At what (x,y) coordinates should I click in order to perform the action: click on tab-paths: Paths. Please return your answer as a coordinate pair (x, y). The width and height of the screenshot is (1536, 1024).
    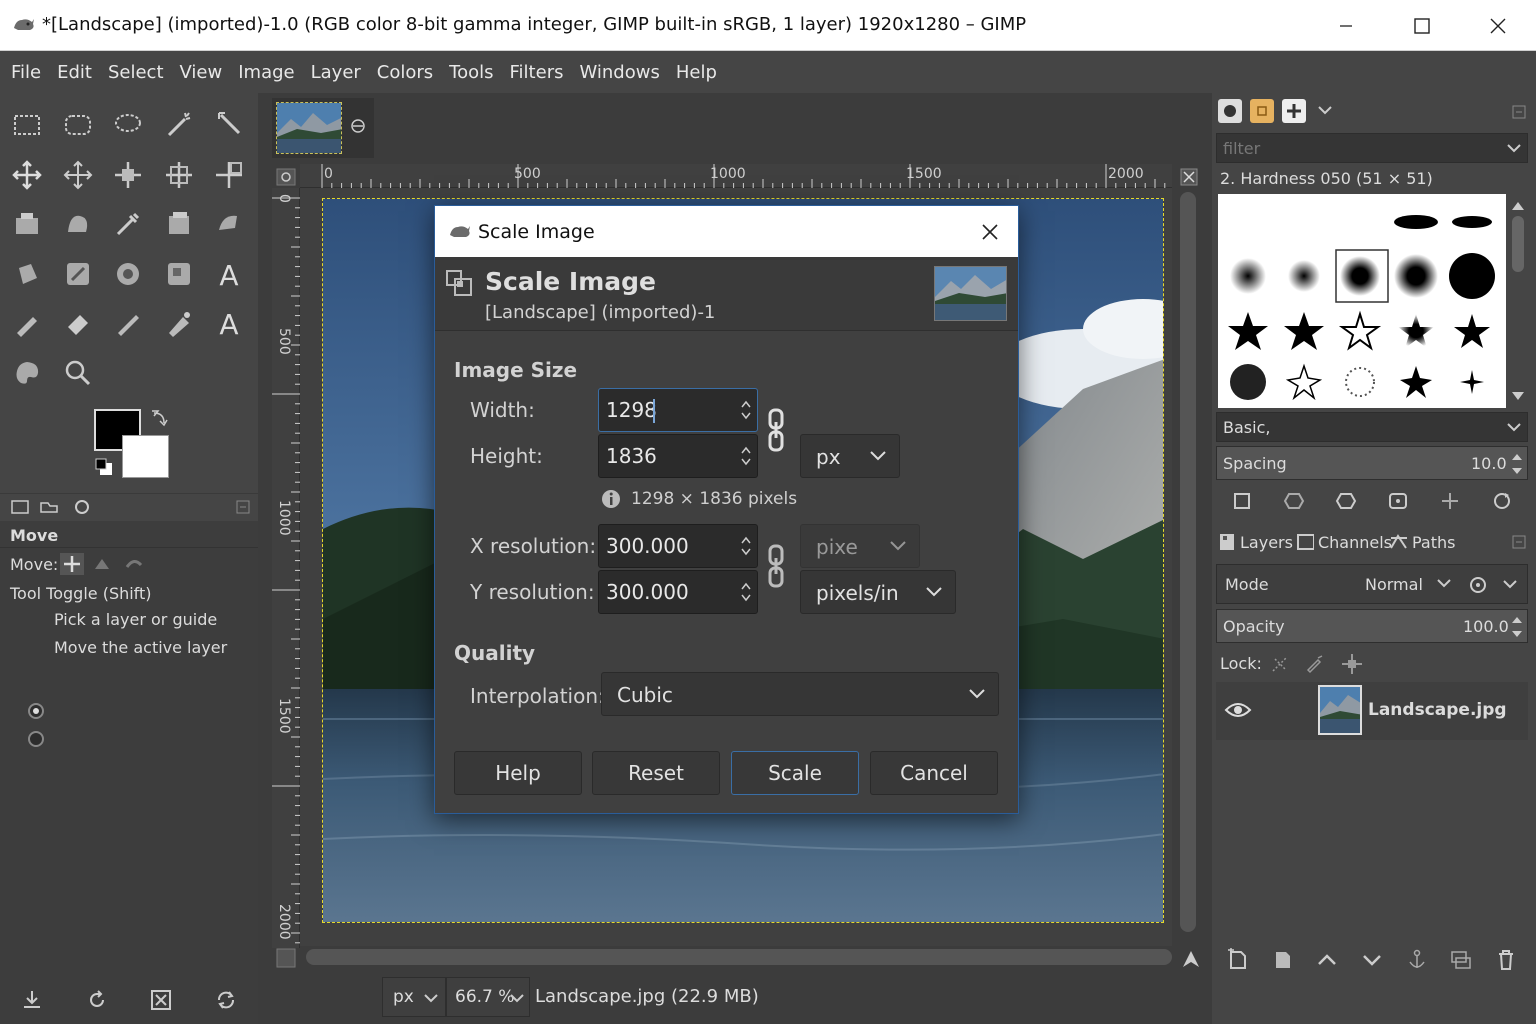
    Looking at the image, I should click on (1428, 542).